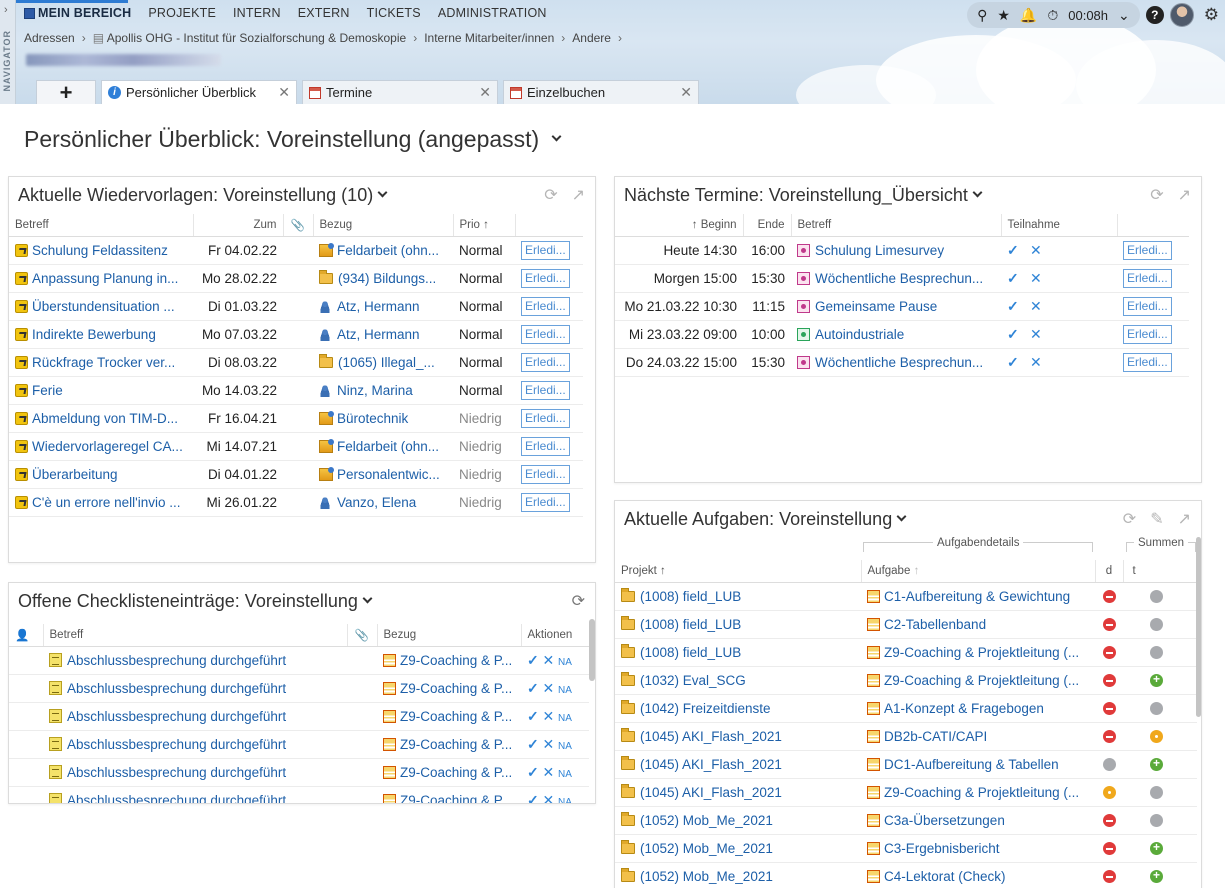  Describe the element at coordinates (978, 764) in the screenshot. I see `aufgabe-cell: DC1-Aufbereitung & Tabellen` at that location.